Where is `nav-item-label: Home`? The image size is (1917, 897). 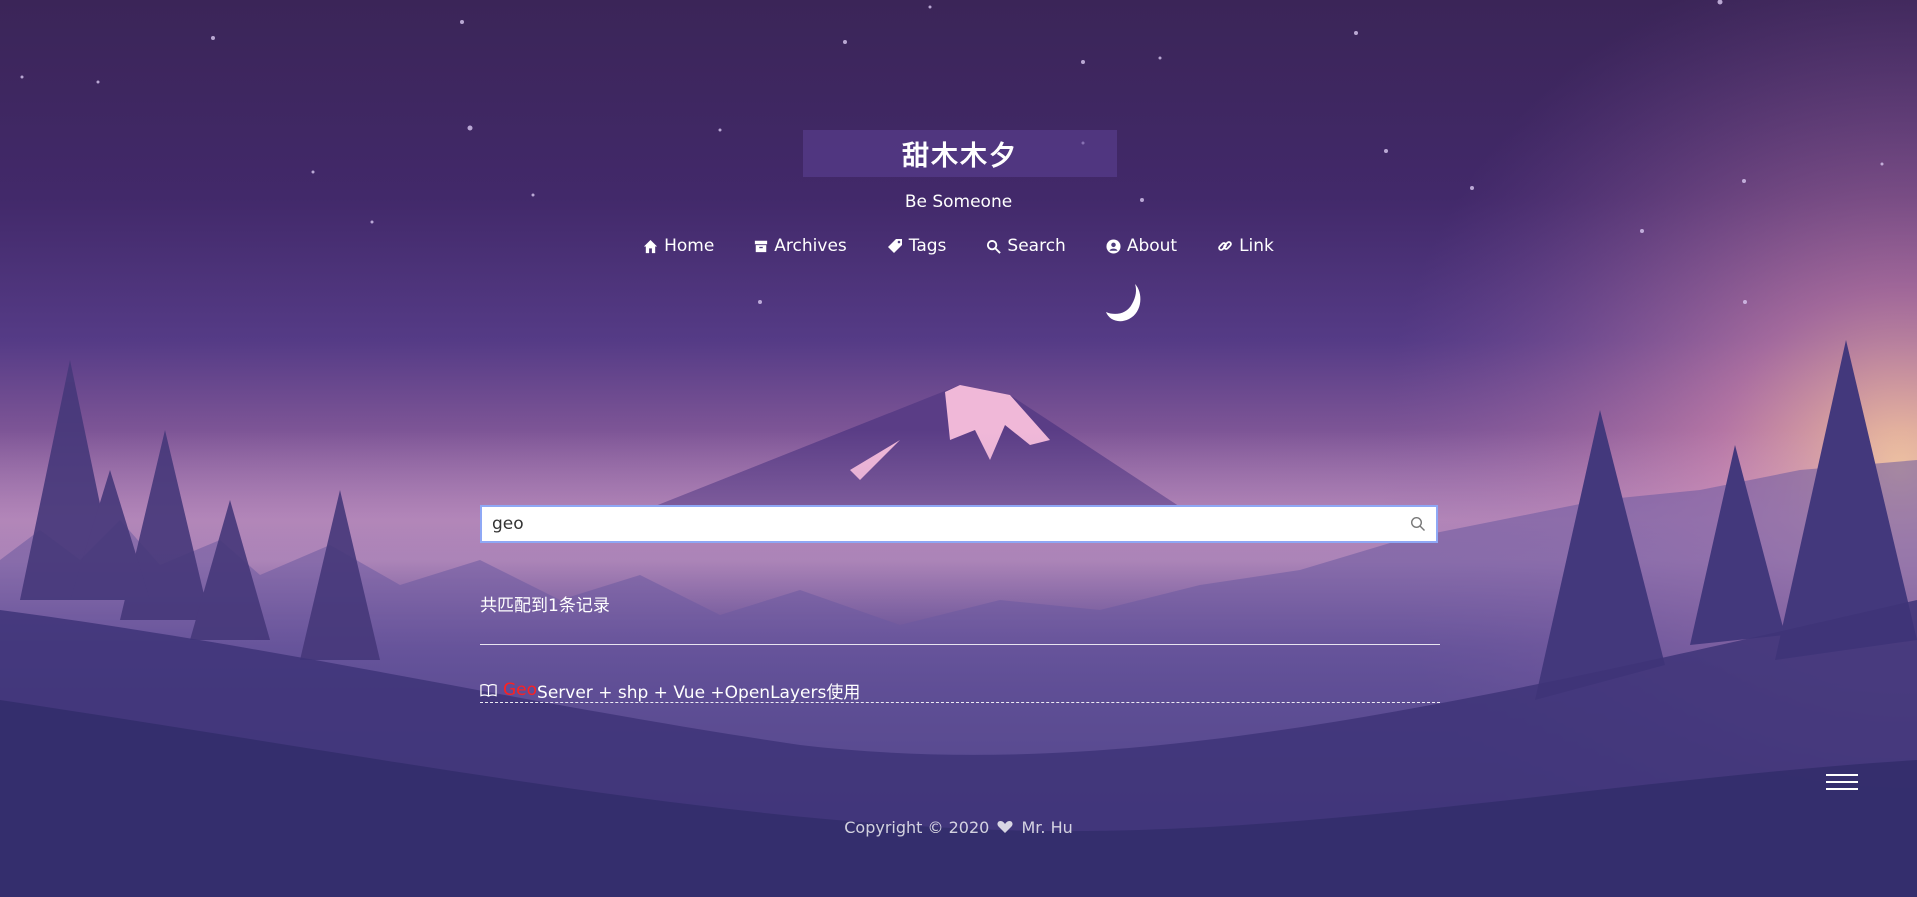
nav-item-label: Home is located at coordinates (689, 246).